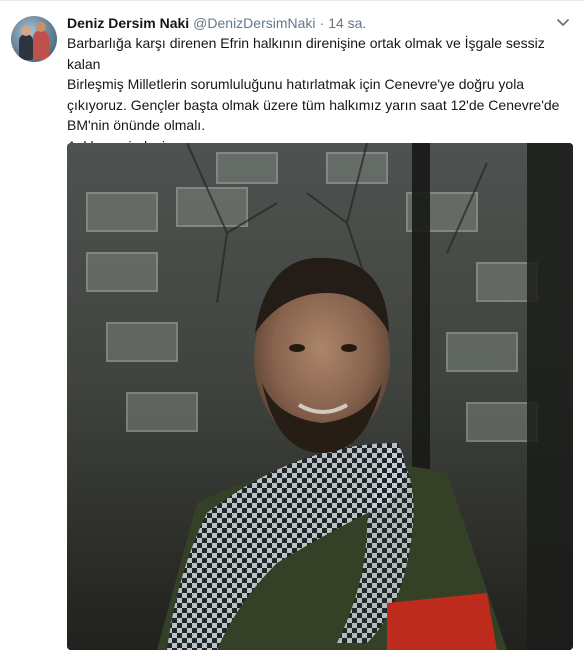  I want to click on avatar-head-left, so click(26, 31).